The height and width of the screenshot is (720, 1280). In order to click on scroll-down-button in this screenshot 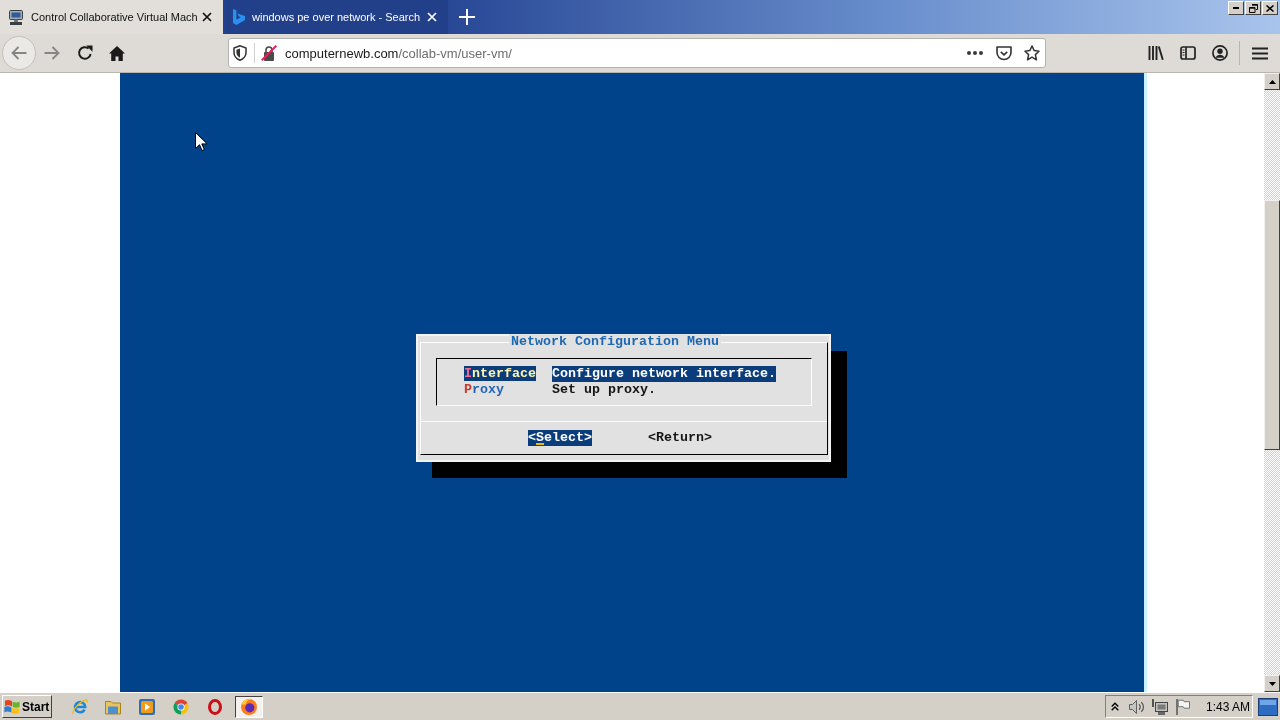, I will do `click(1272, 683)`.